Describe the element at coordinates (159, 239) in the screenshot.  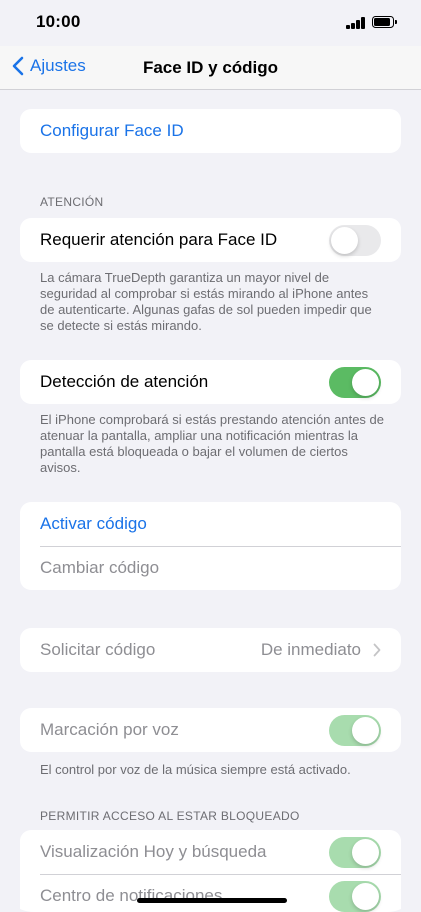
I see `require-attention-label: Requerir atención para Face ID` at that location.